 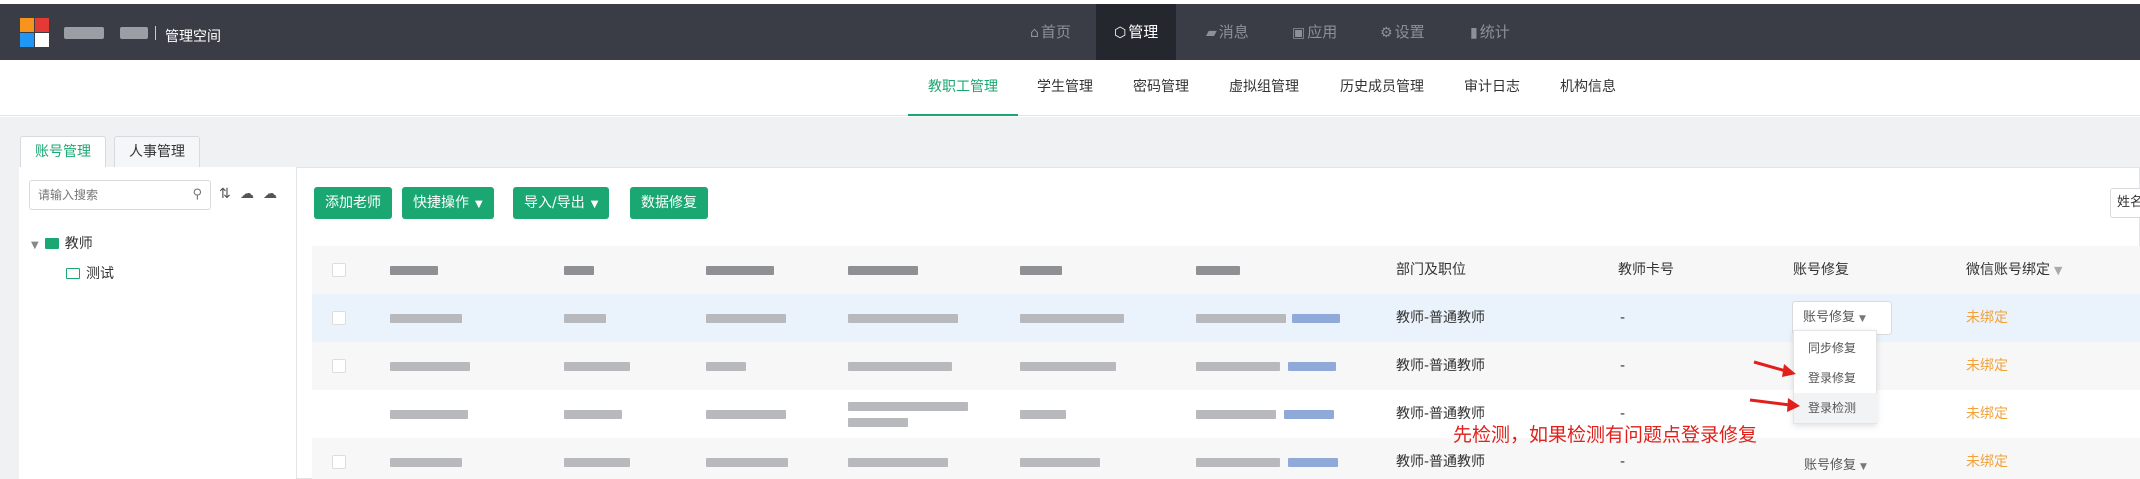 What do you see at coordinates (105, 195) in the screenshot?
I see `search-input` at bounding box center [105, 195].